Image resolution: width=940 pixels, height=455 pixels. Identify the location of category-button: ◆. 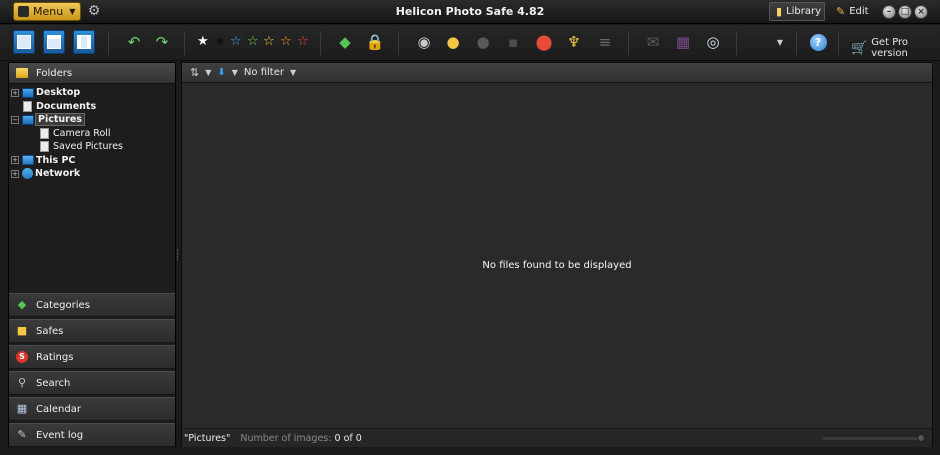
(345, 42).